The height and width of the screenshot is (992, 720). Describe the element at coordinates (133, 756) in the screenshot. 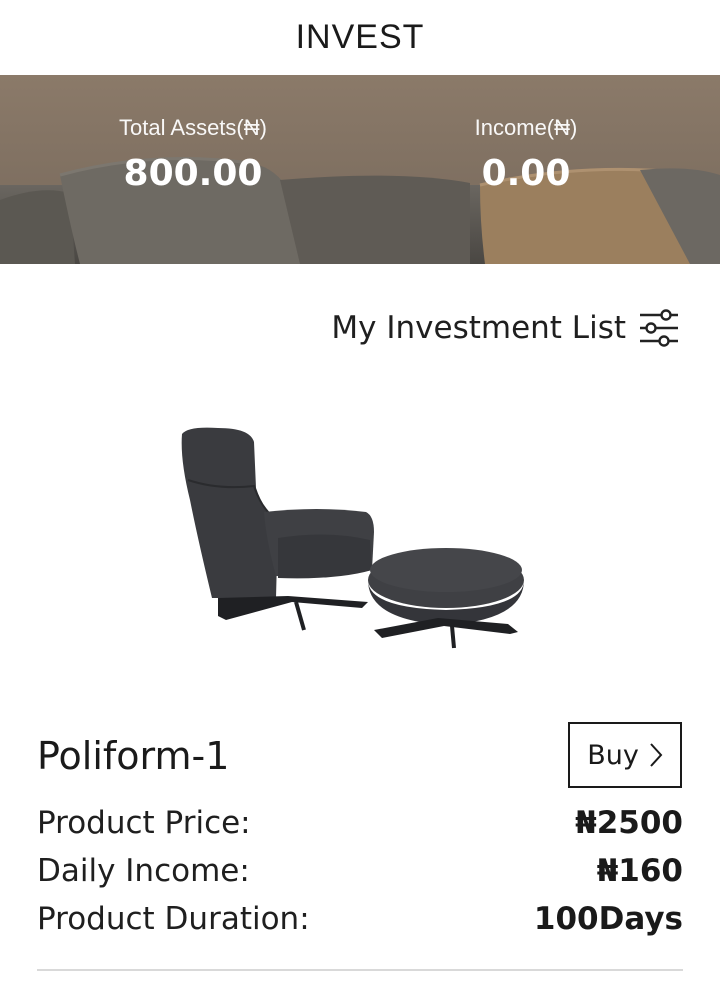

I see `product-name: Poliform-1` at that location.